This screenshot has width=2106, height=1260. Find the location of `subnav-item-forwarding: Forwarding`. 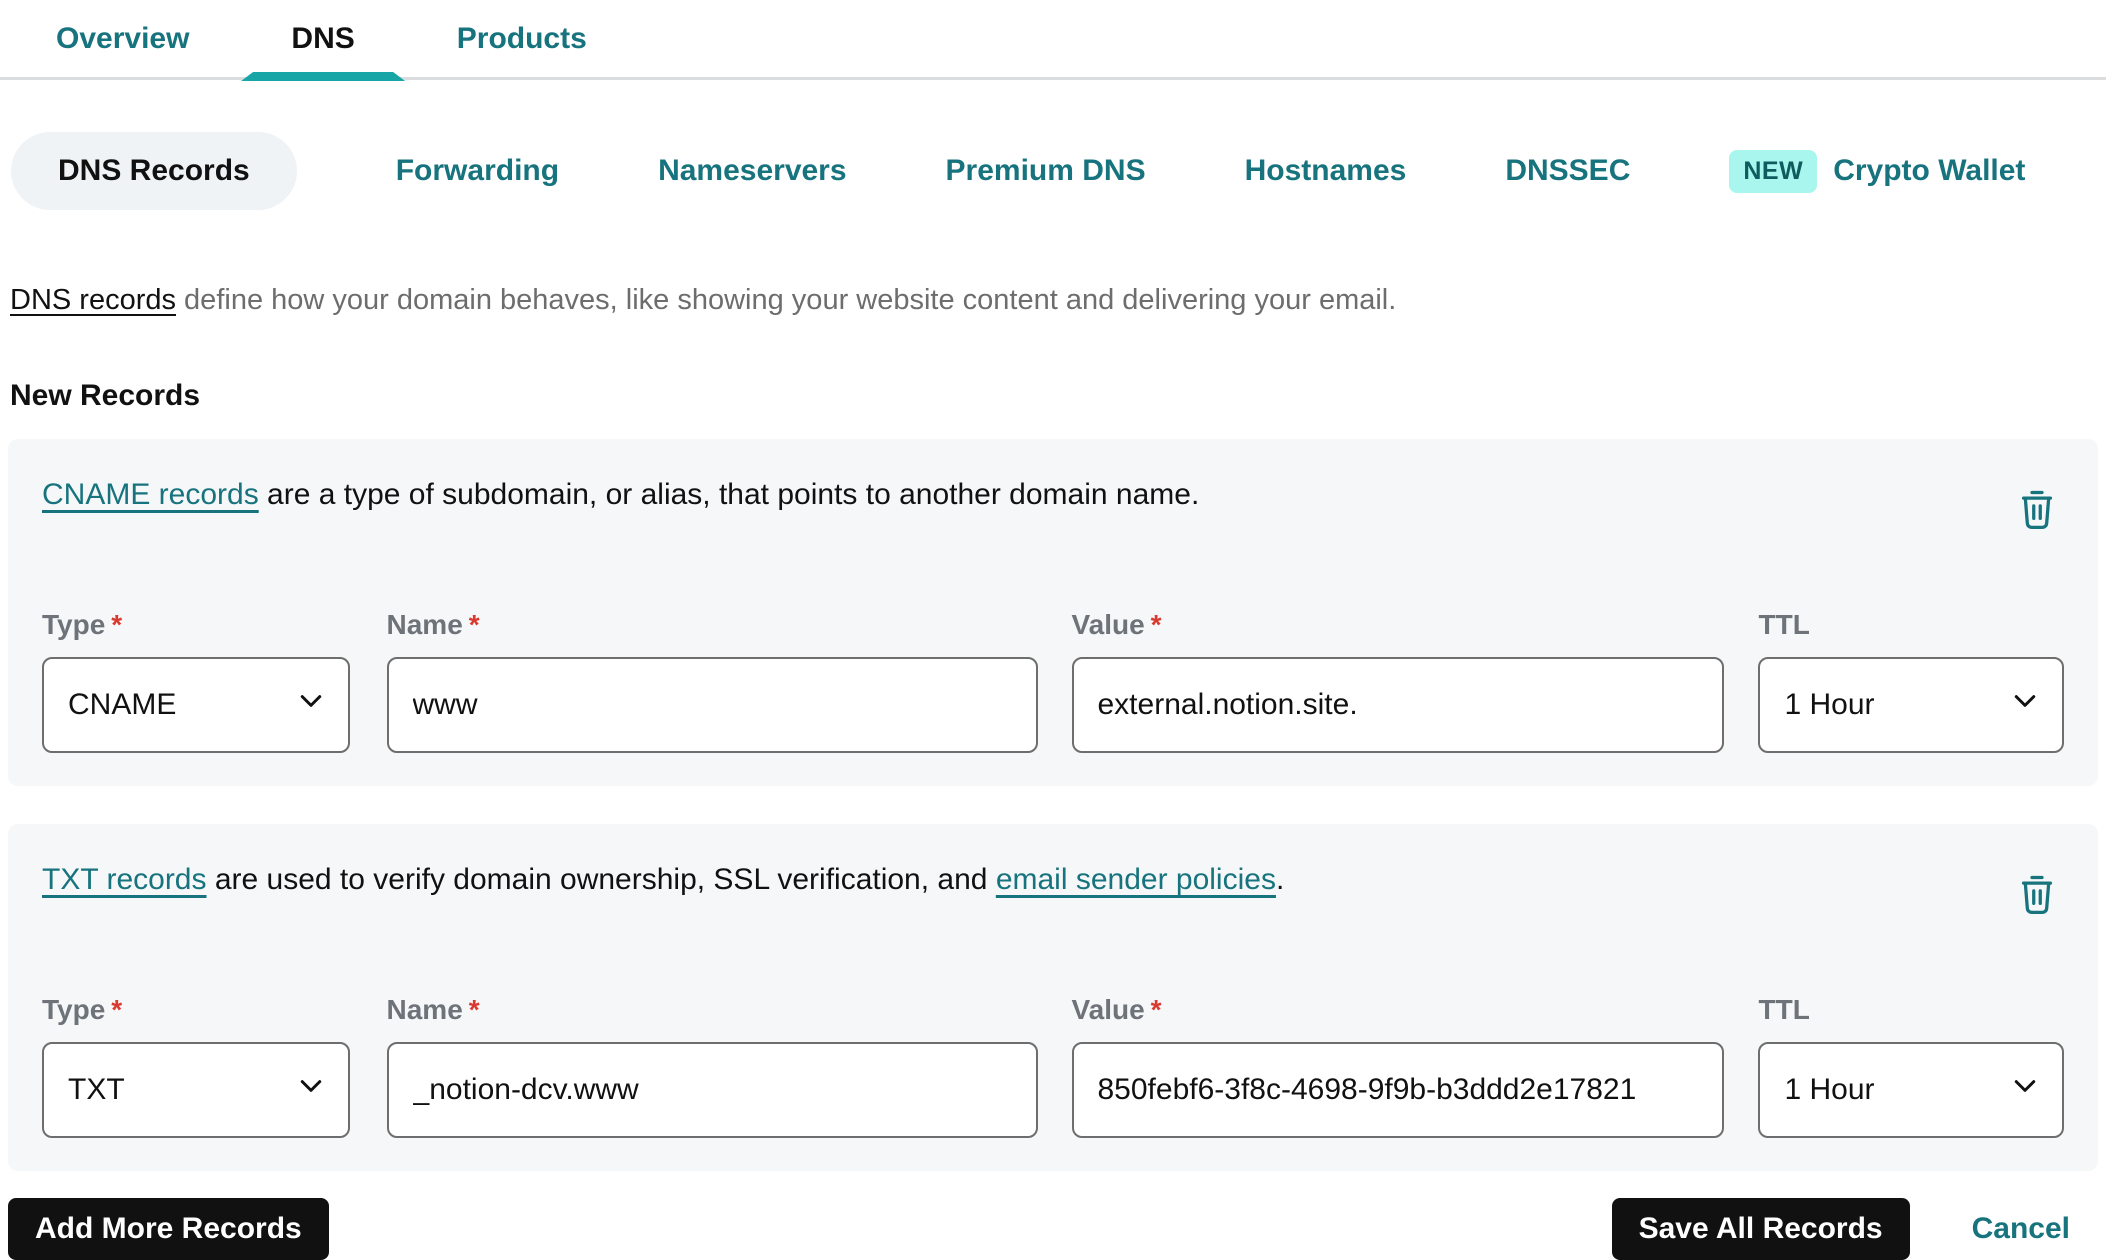

subnav-item-forwarding: Forwarding is located at coordinates (477, 171).